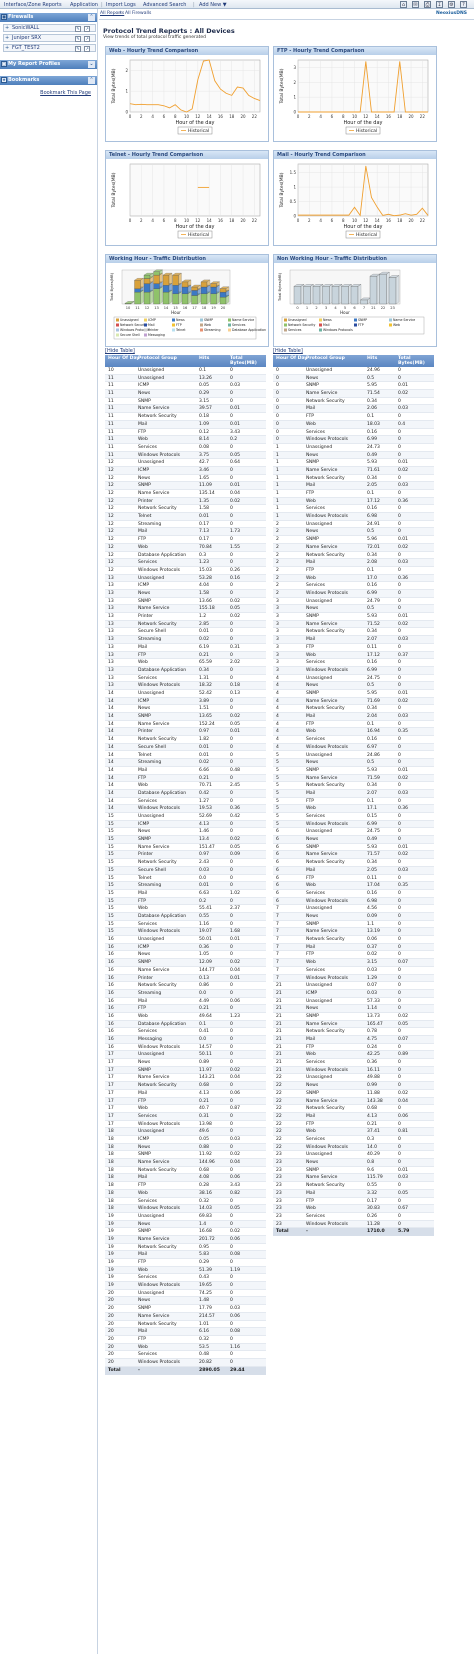  What do you see at coordinates (138, 13) in the screenshot?
I see `breadcrumb-all-firewalls: All Firewalls` at bounding box center [138, 13].